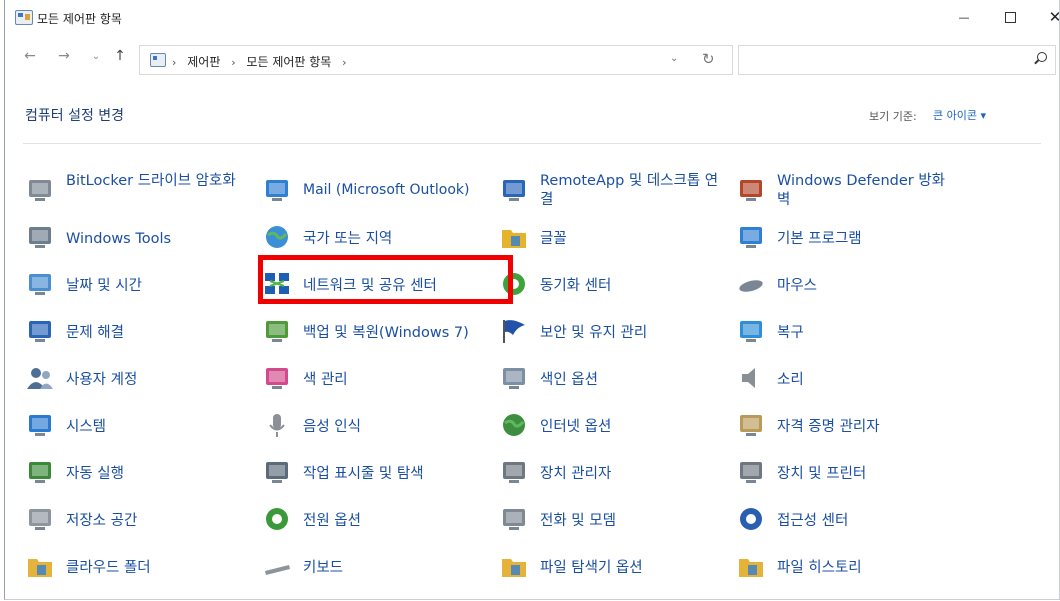 This screenshot has width=1060, height=601. I want to click on storage-icon, so click(40, 519).